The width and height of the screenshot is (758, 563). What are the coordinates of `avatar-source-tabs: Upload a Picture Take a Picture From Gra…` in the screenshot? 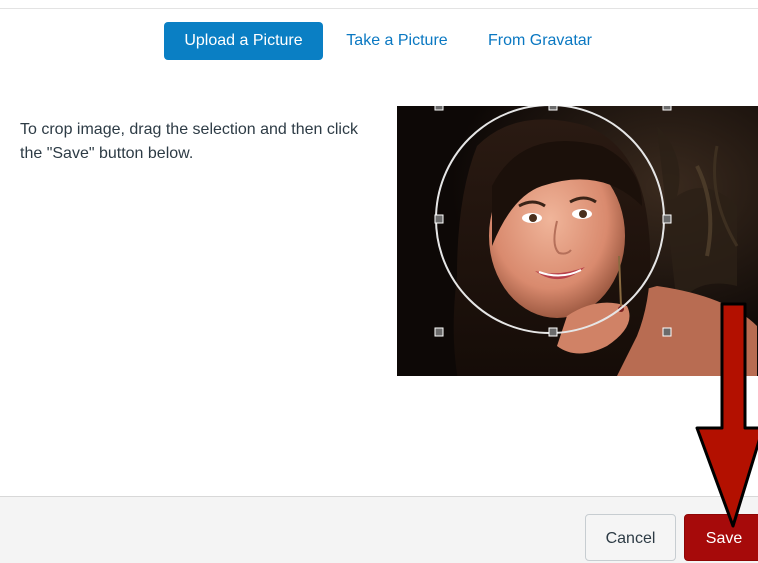 It's located at (379, 41).